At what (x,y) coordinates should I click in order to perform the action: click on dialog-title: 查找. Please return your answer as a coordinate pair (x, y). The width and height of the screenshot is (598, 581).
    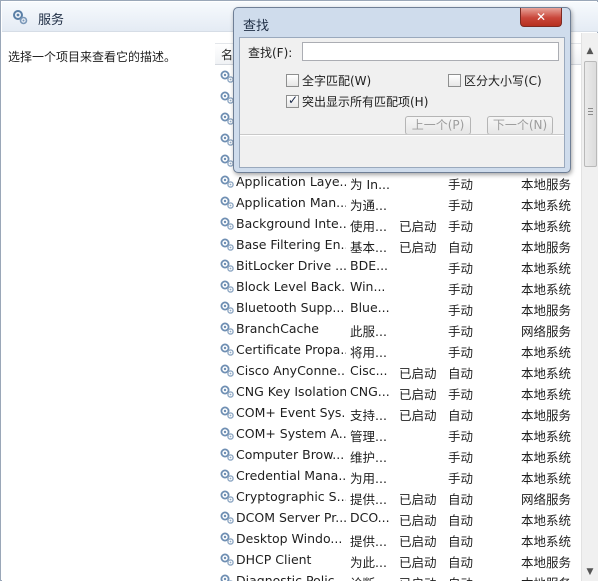
    Looking at the image, I should click on (256, 26).